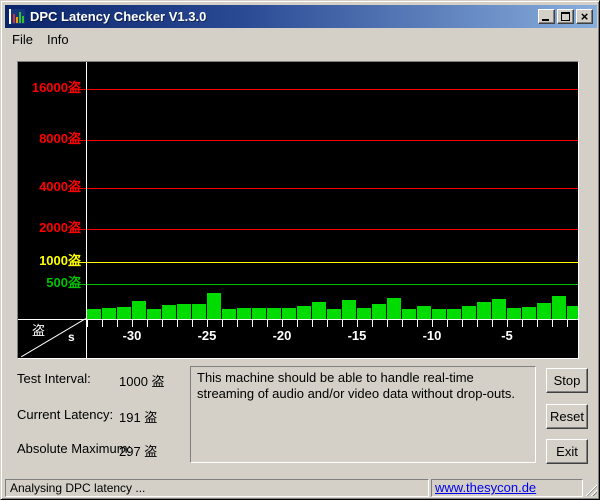  I want to click on current-latency-label: Current Latency:, so click(65, 414).